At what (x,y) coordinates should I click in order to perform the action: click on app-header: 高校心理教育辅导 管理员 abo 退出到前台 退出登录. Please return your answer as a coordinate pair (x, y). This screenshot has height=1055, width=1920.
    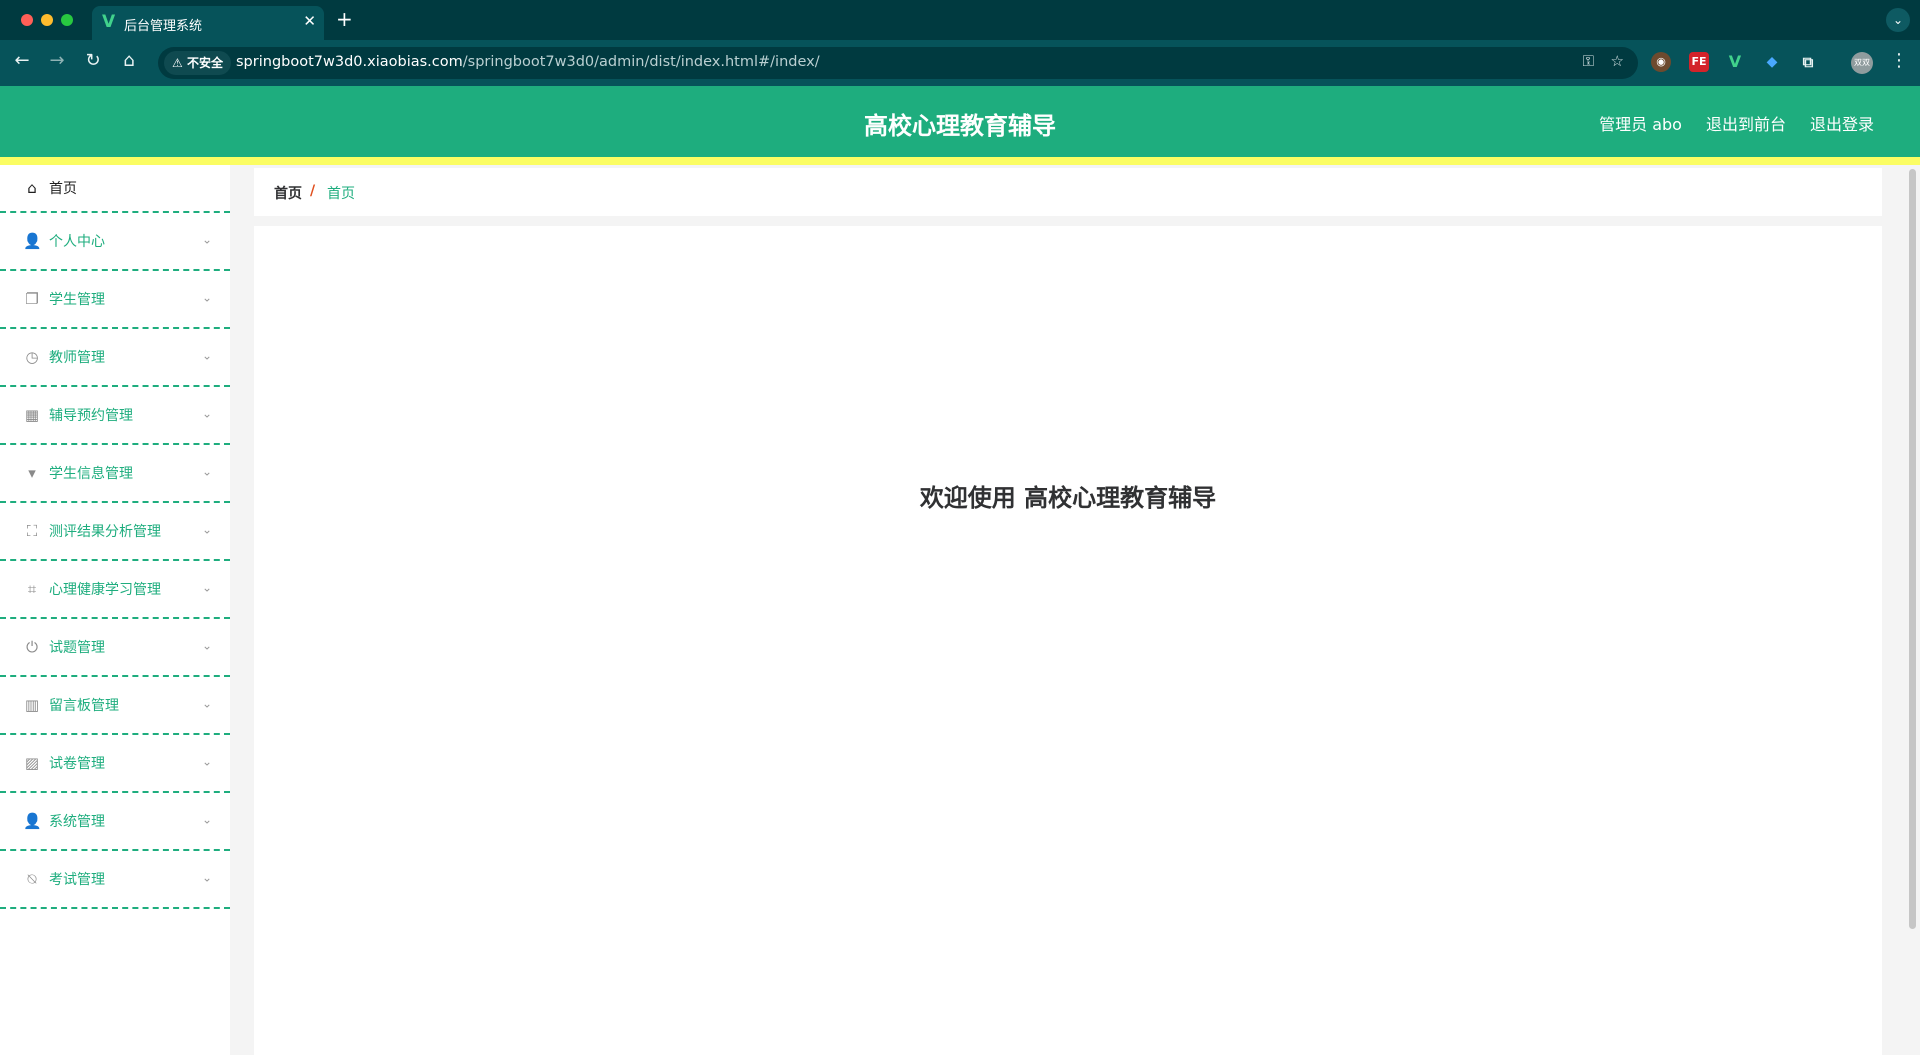
    Looking at the image, I should click on (960, 121).